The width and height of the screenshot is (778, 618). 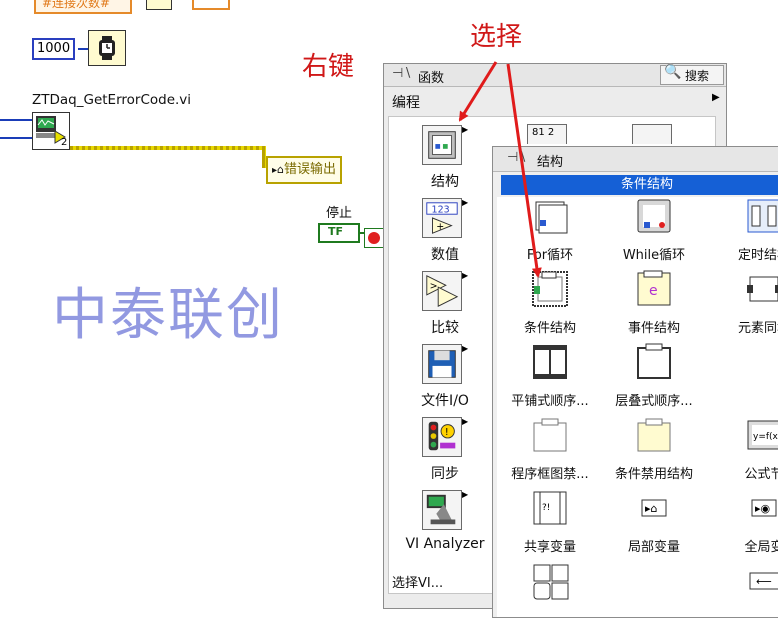 What do you see at coordinates (761, 289) in the screenshot?
I see `in-place-element-icon` at bounding box center [761, 289].